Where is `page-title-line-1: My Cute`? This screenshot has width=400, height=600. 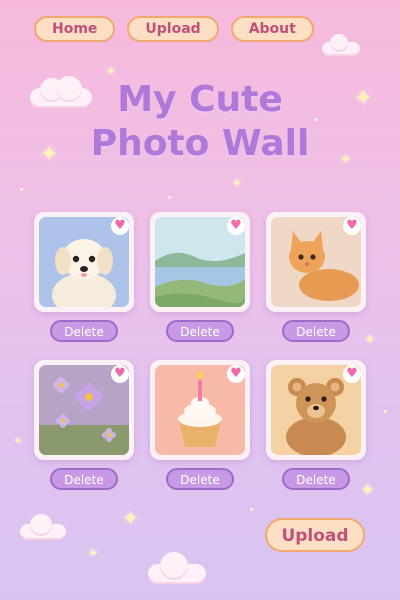 page-title-line-1: My Cute is located at coordinates (200, 99).